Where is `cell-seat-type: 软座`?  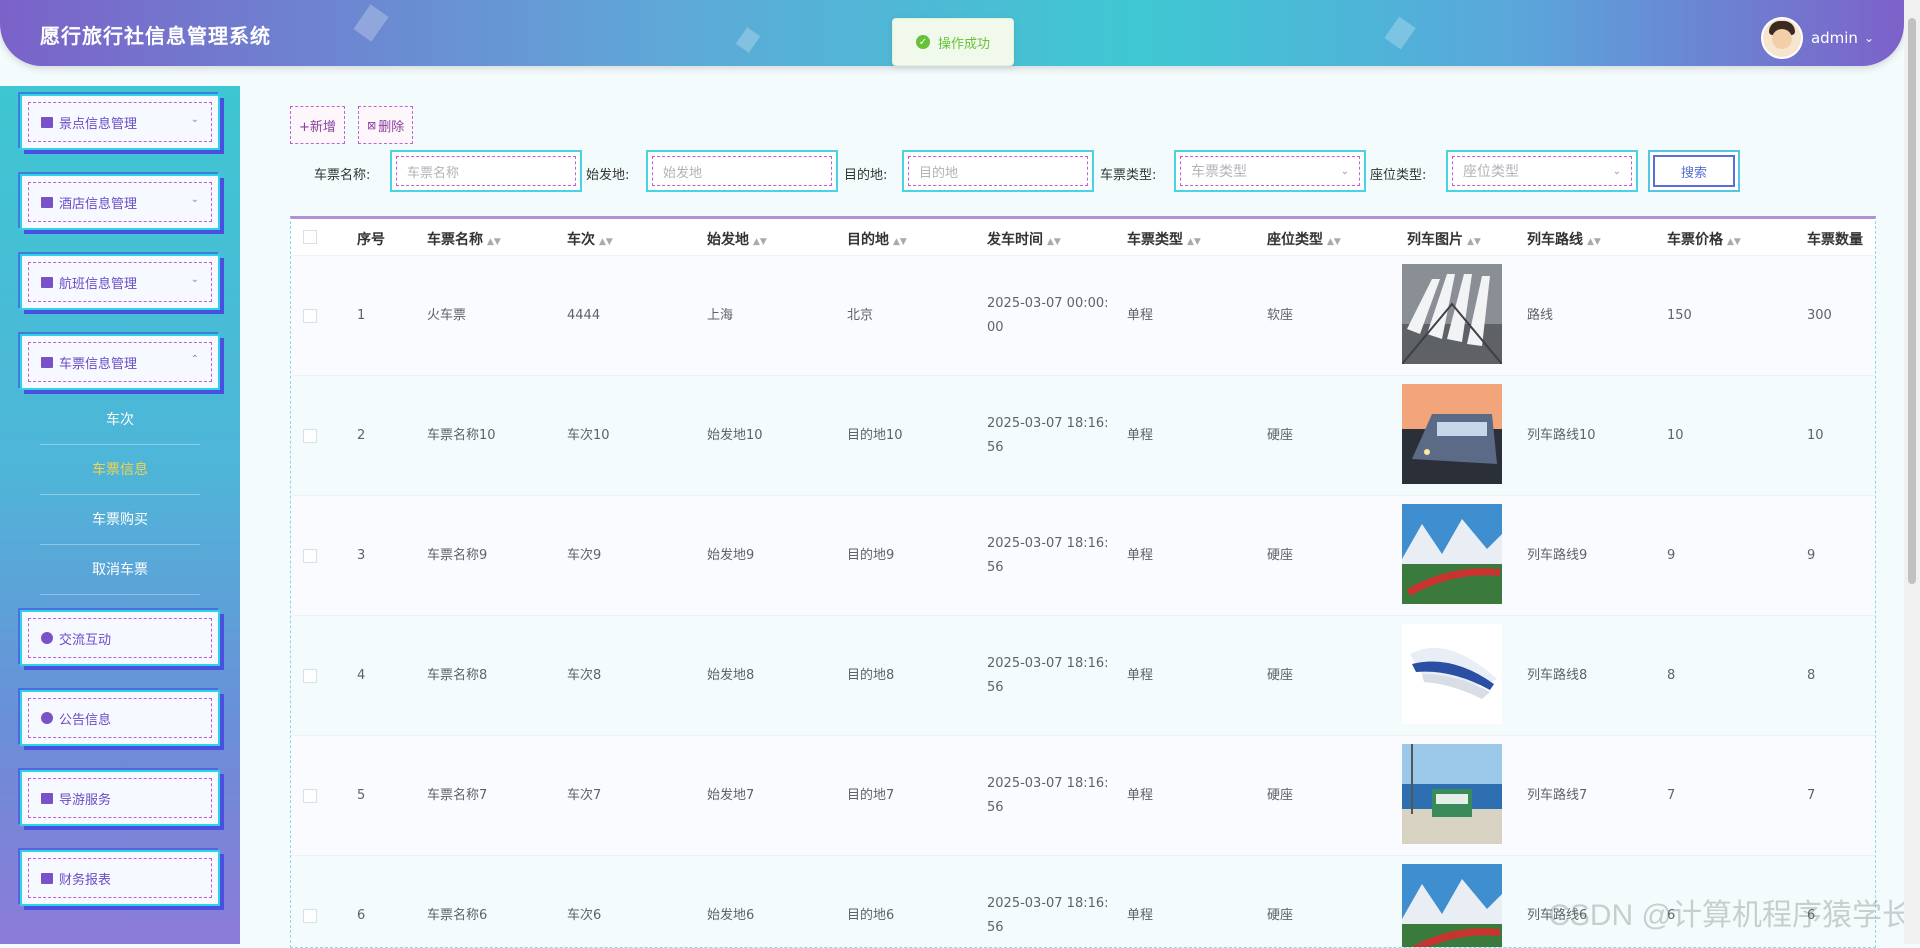
cell-seat-type: 软座 is located at coordinates (1280, 315).